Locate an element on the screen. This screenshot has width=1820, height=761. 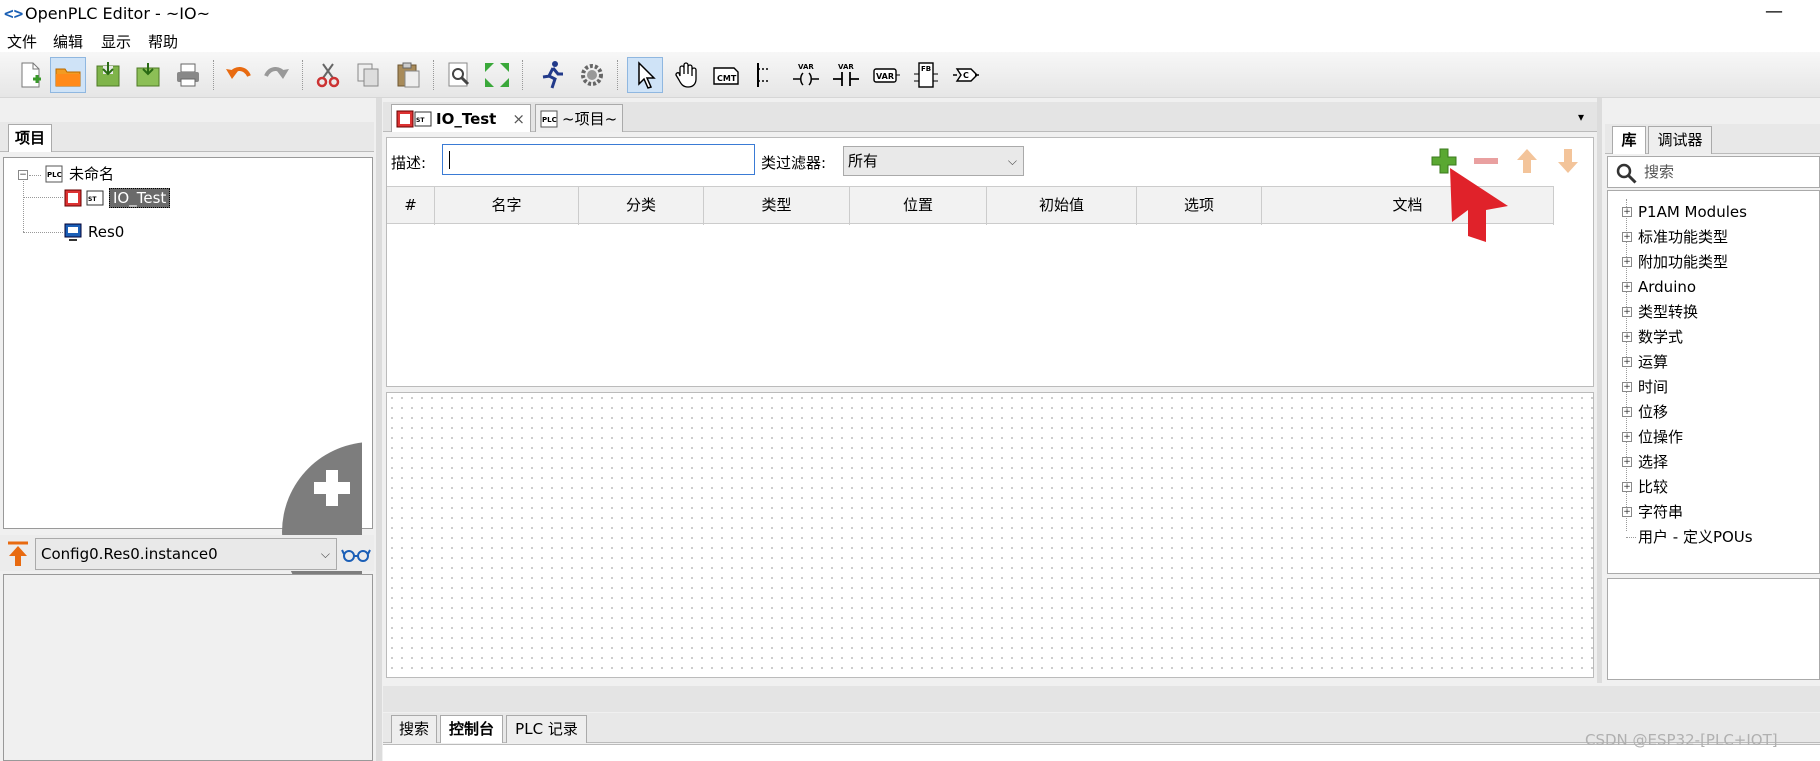
col-header-documentation: 文档 is located at coordinates (1408, 206).